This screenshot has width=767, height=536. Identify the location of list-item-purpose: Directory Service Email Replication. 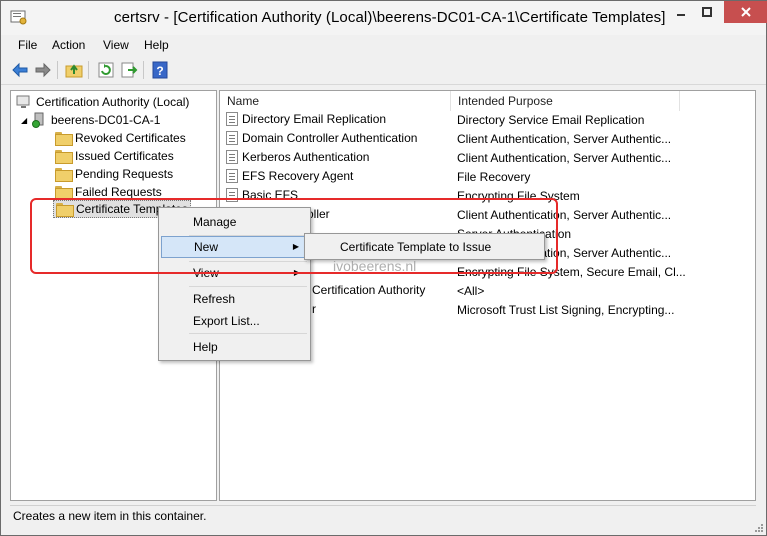
(551, 120).